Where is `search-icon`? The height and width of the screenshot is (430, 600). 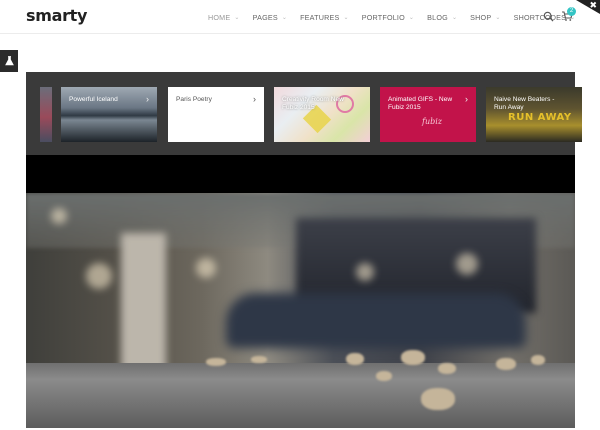 search-icon is located at coordinates (548, 16).